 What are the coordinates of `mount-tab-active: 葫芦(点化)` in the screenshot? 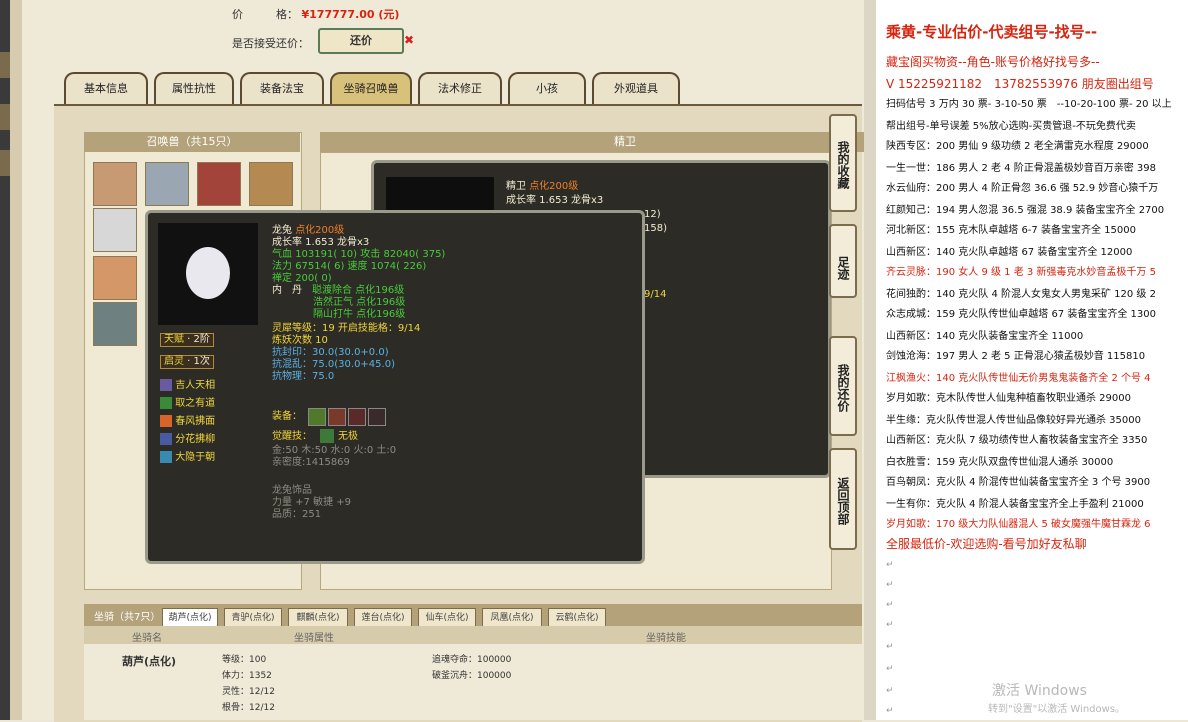 It's located at (190, 617).